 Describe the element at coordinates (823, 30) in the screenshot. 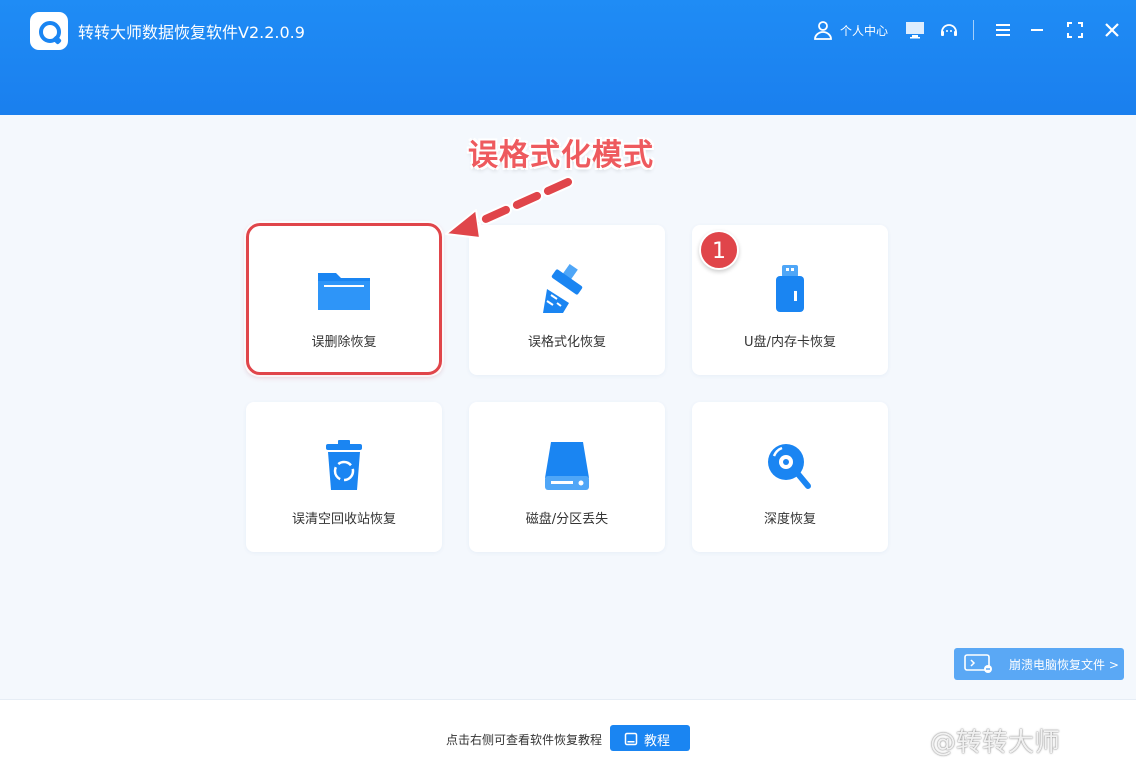

I see `user-icon` at that location.